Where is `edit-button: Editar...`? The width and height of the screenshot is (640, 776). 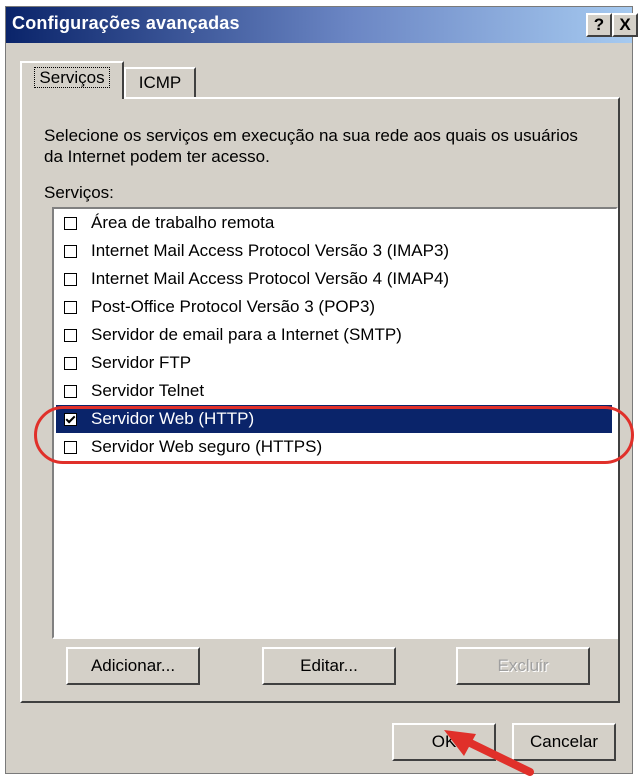
edit-button: Editar... is located at coordinates (329, 666).